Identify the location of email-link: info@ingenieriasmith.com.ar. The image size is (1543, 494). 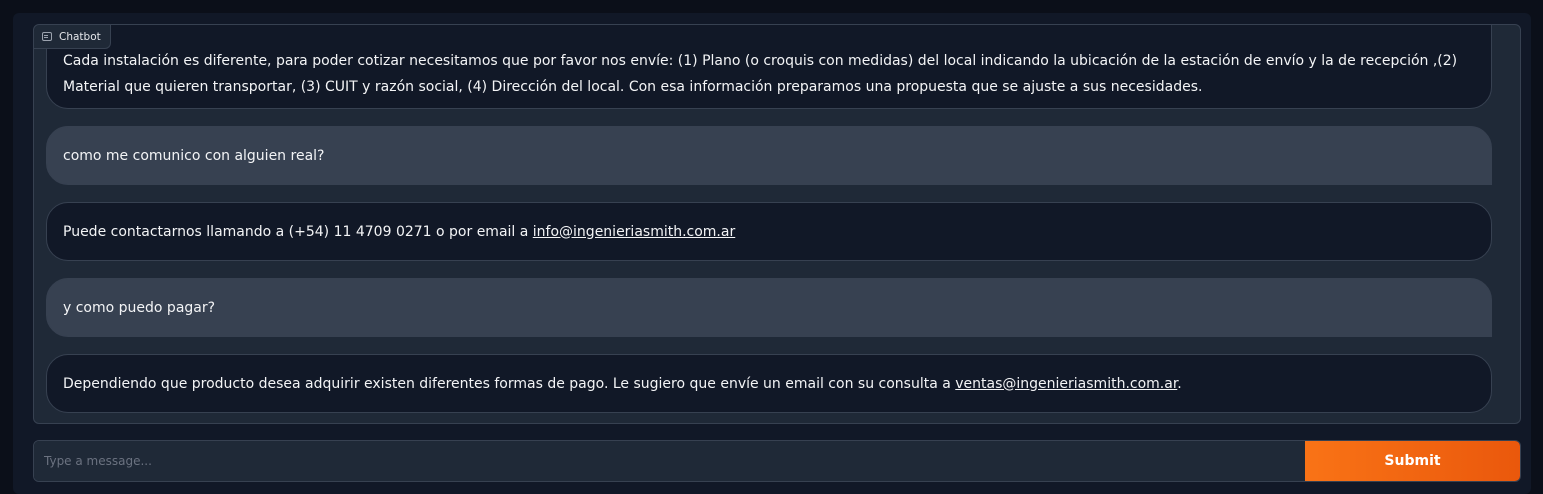
(634, 232).